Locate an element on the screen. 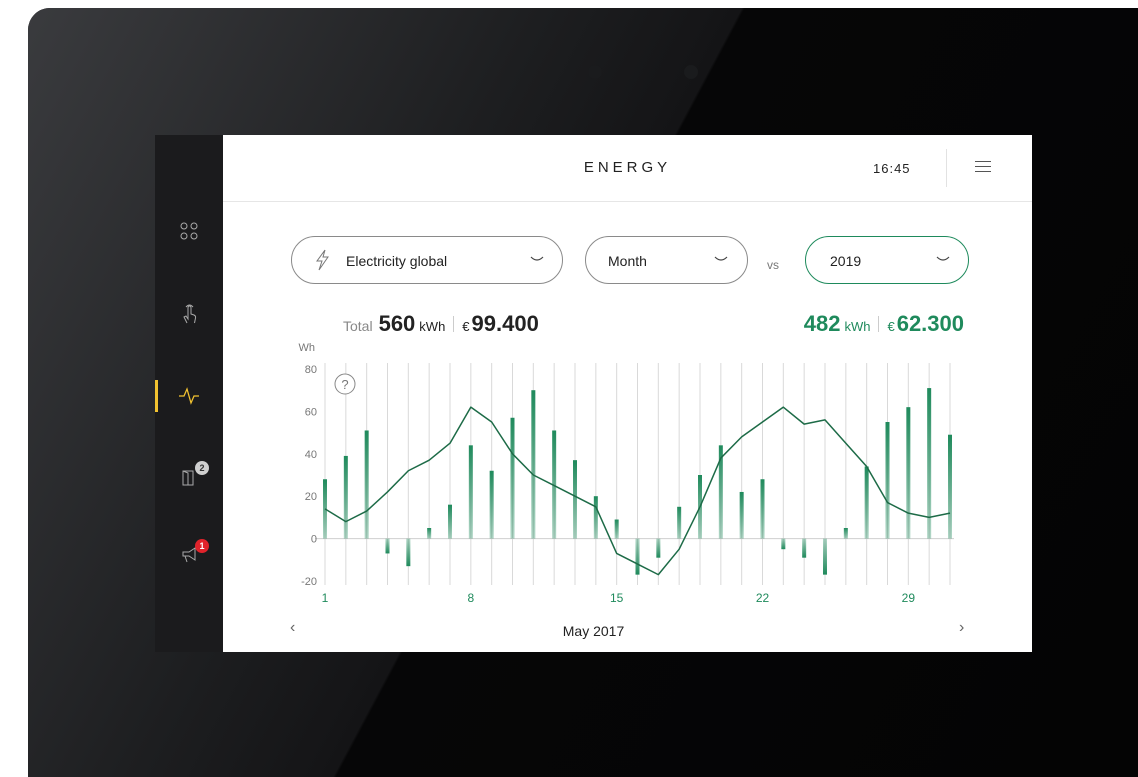 The image size is (1138, 777). y-tick-label: 0 is located at coordinates (314, 540).